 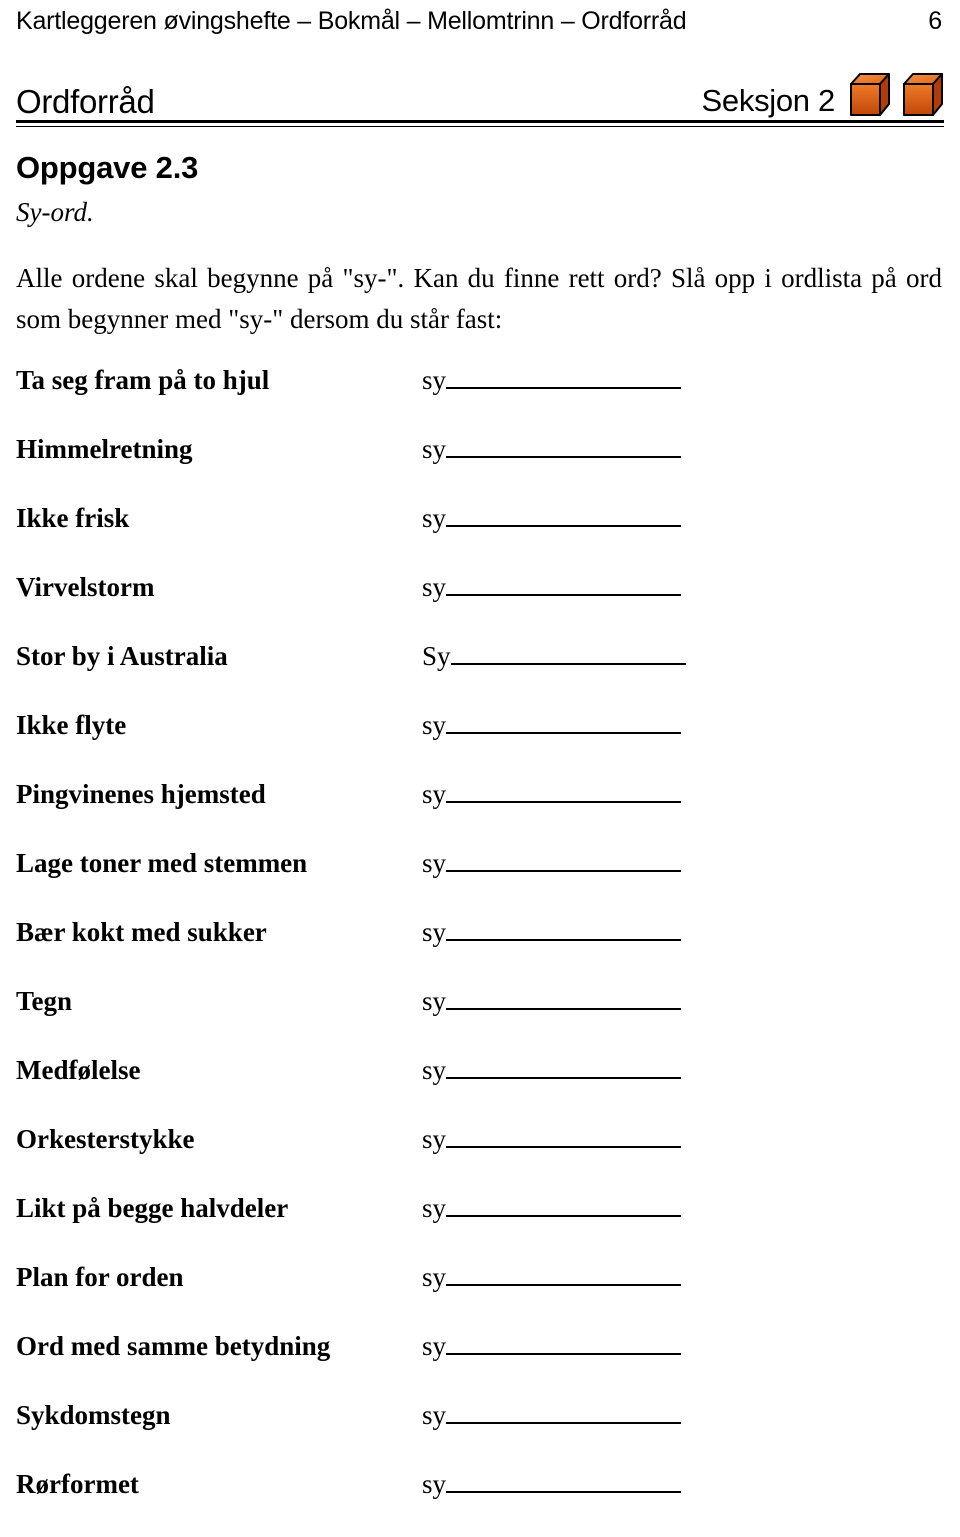 I want to click on word-clue: Likt på begge halvdeler, so click(x=152, y=1208).